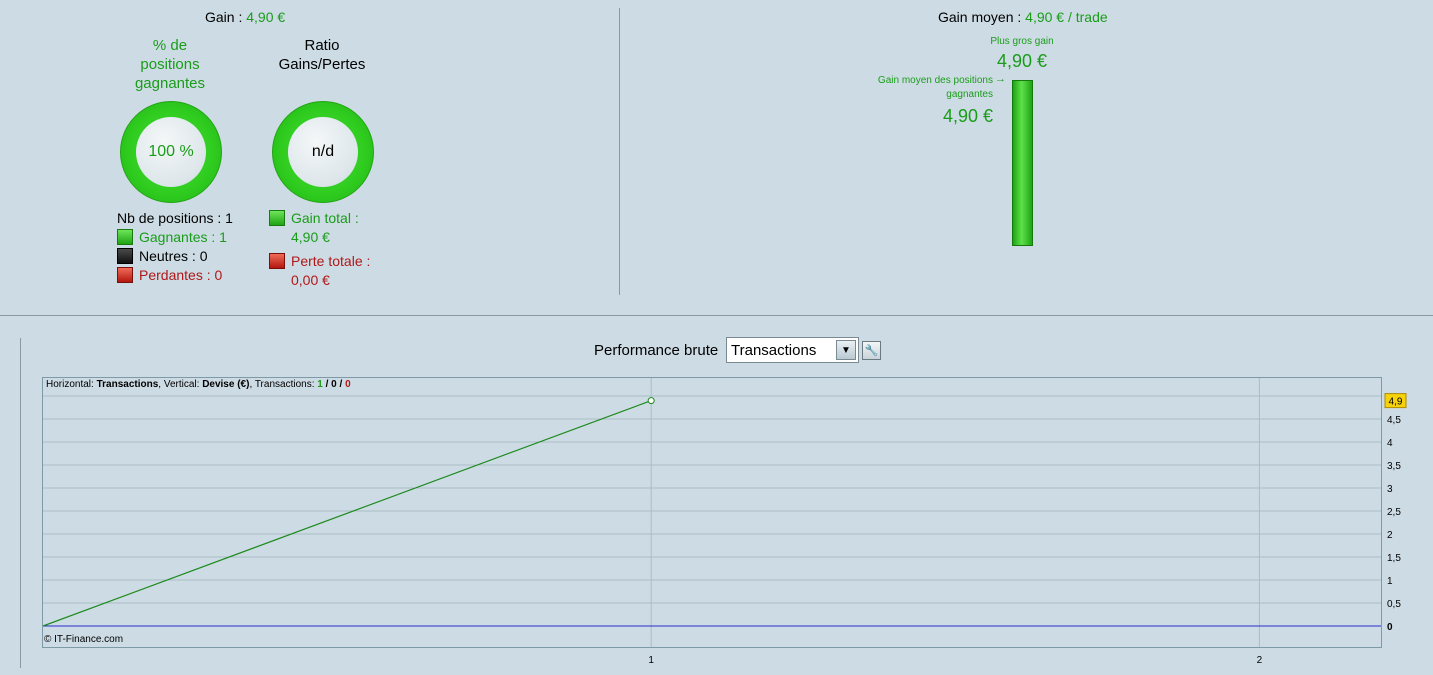  I want to click on y-tick-label: 0,5, so click(1394, 604).